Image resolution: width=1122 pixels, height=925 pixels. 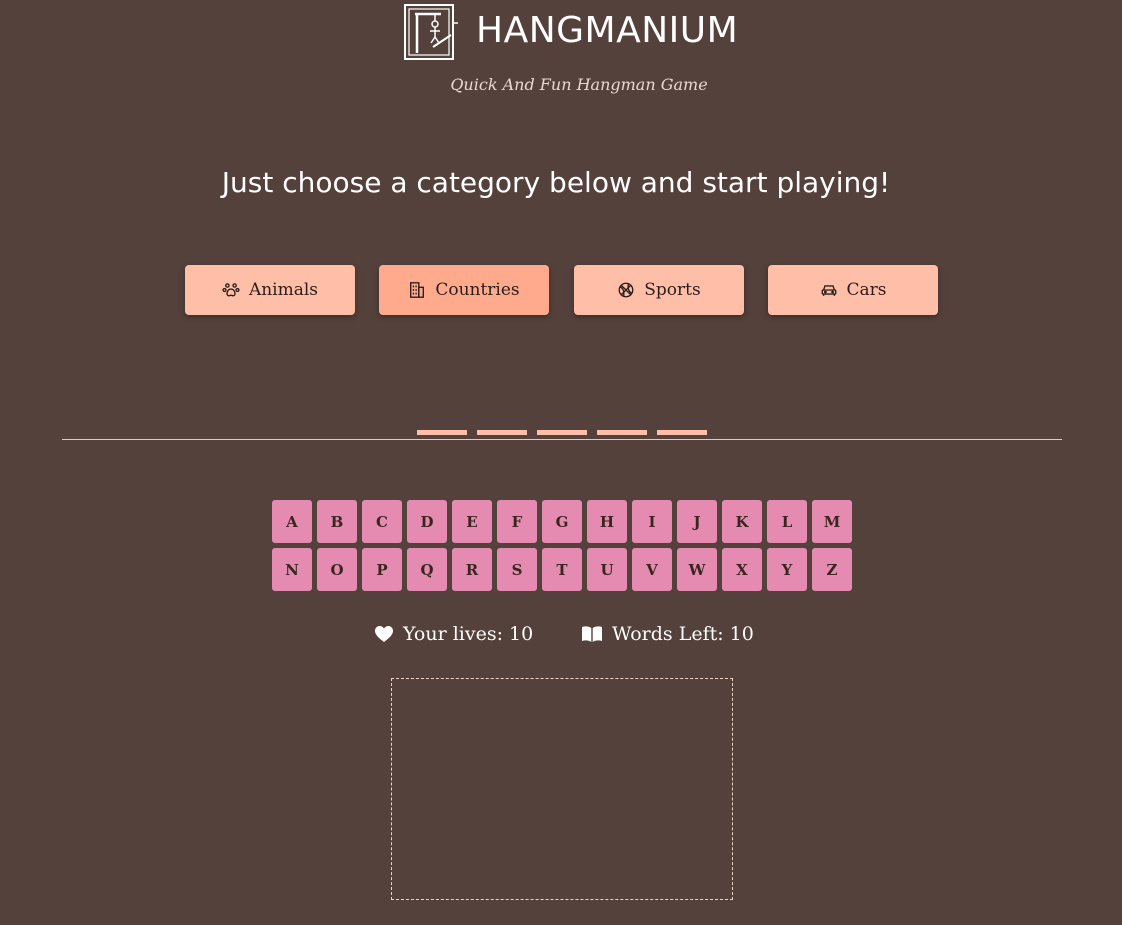 I want to click on letter-key-z: Z, so click(x=832, y=569).